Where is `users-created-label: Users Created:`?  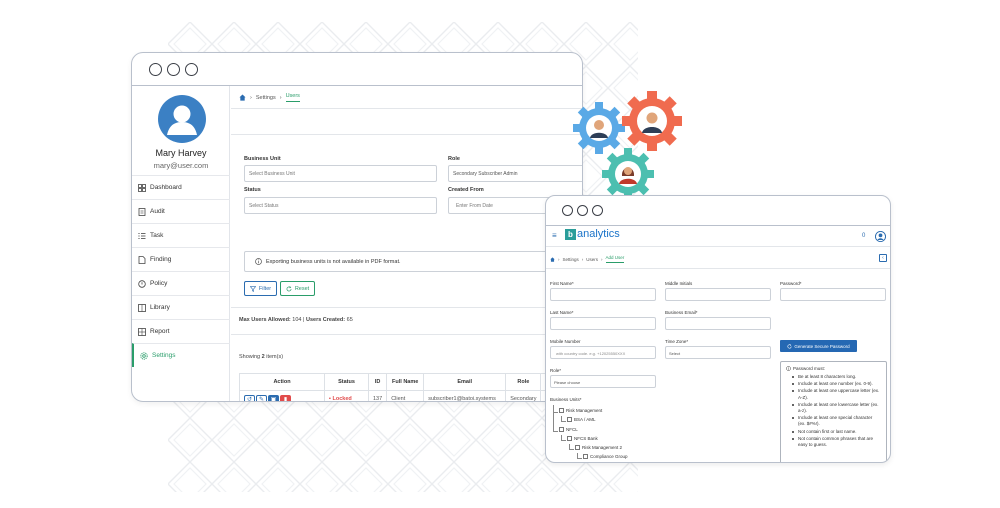 users-created-label: Users Created: is located at coordinates (325, 320).